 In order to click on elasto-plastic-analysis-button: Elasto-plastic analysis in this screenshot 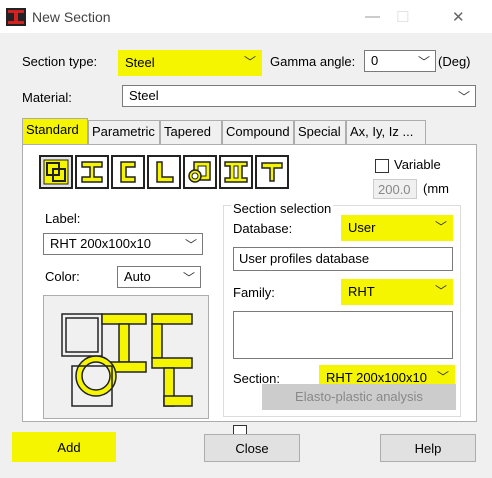, I will do `click(359, 397)`.